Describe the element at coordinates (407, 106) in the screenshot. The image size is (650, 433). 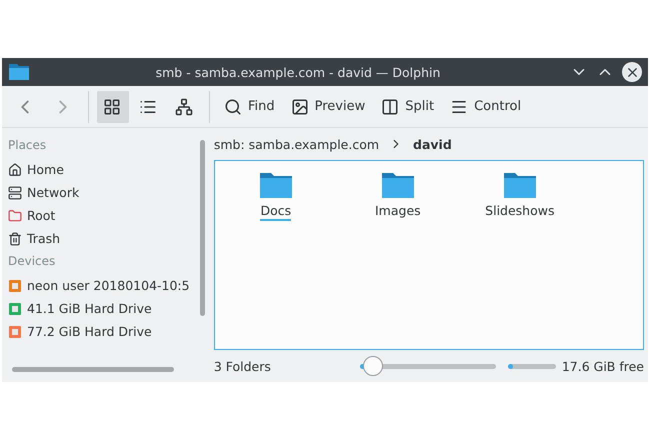
I see `toolbar-button: Split` at that location.